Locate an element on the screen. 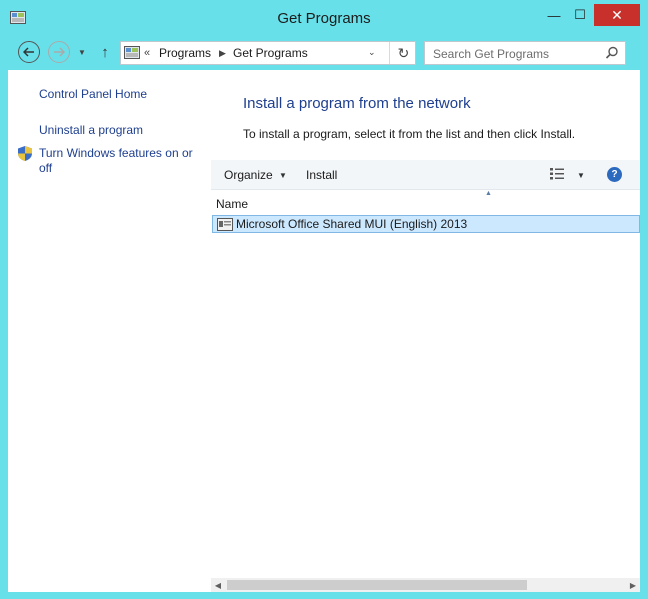  scroll-left-icon: ◀ is located at coordinates (218, 585).